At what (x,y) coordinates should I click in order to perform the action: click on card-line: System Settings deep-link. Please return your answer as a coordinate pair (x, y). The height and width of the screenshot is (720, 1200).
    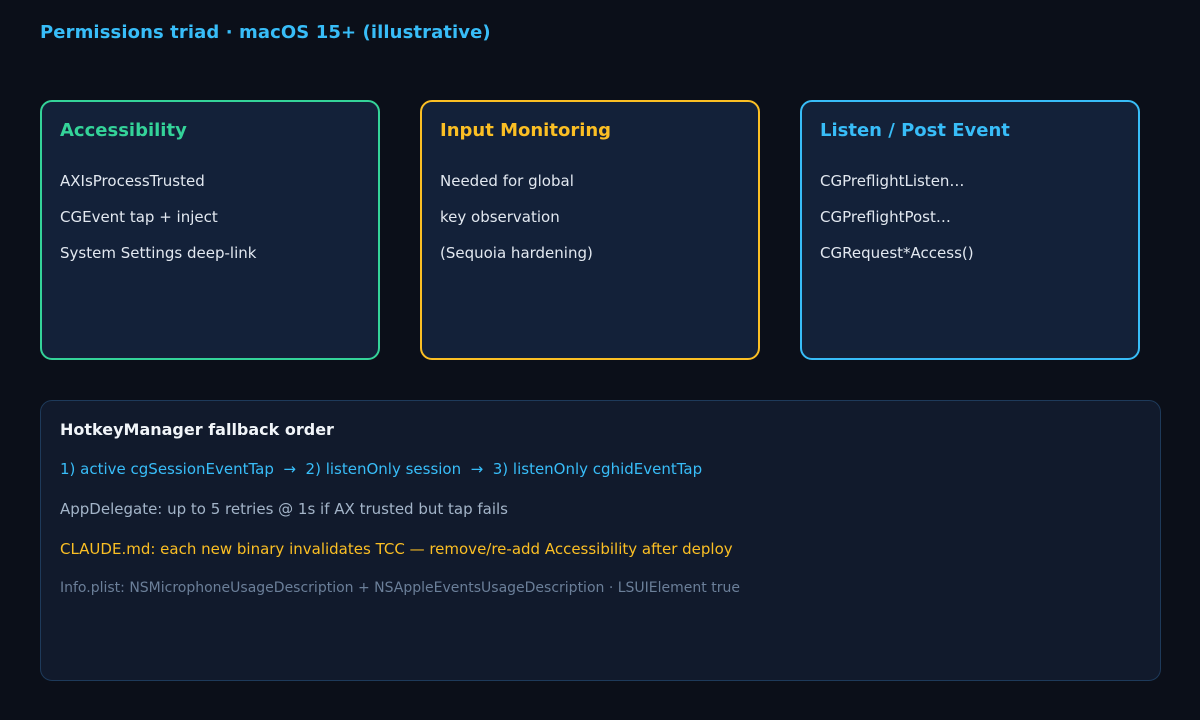
    Looking at the image, I should click on (158, 253).